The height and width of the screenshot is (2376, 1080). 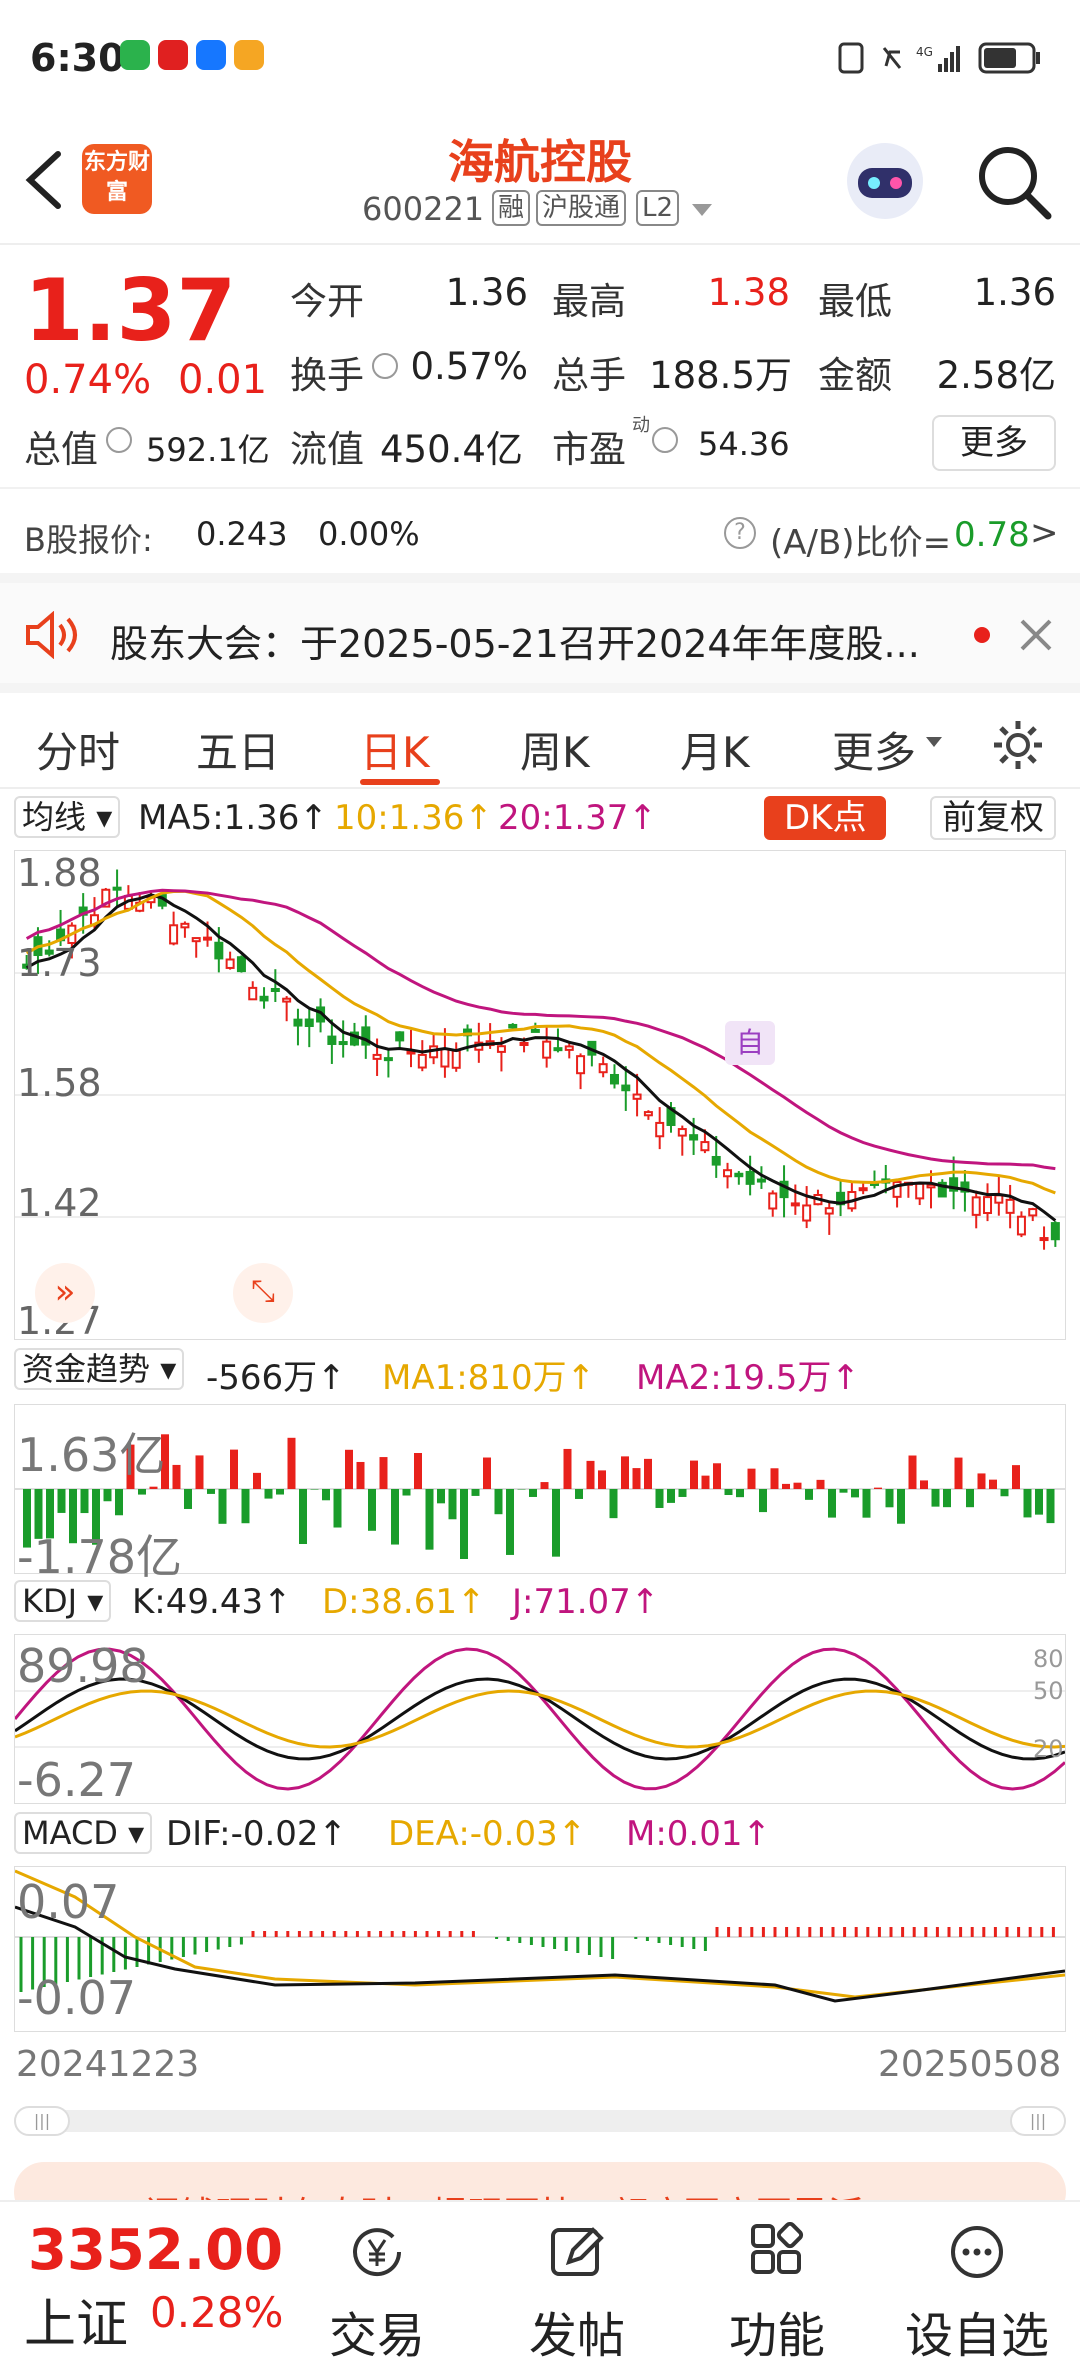 I want to click on ref-level: 80, so click(x=1048, y=1659).